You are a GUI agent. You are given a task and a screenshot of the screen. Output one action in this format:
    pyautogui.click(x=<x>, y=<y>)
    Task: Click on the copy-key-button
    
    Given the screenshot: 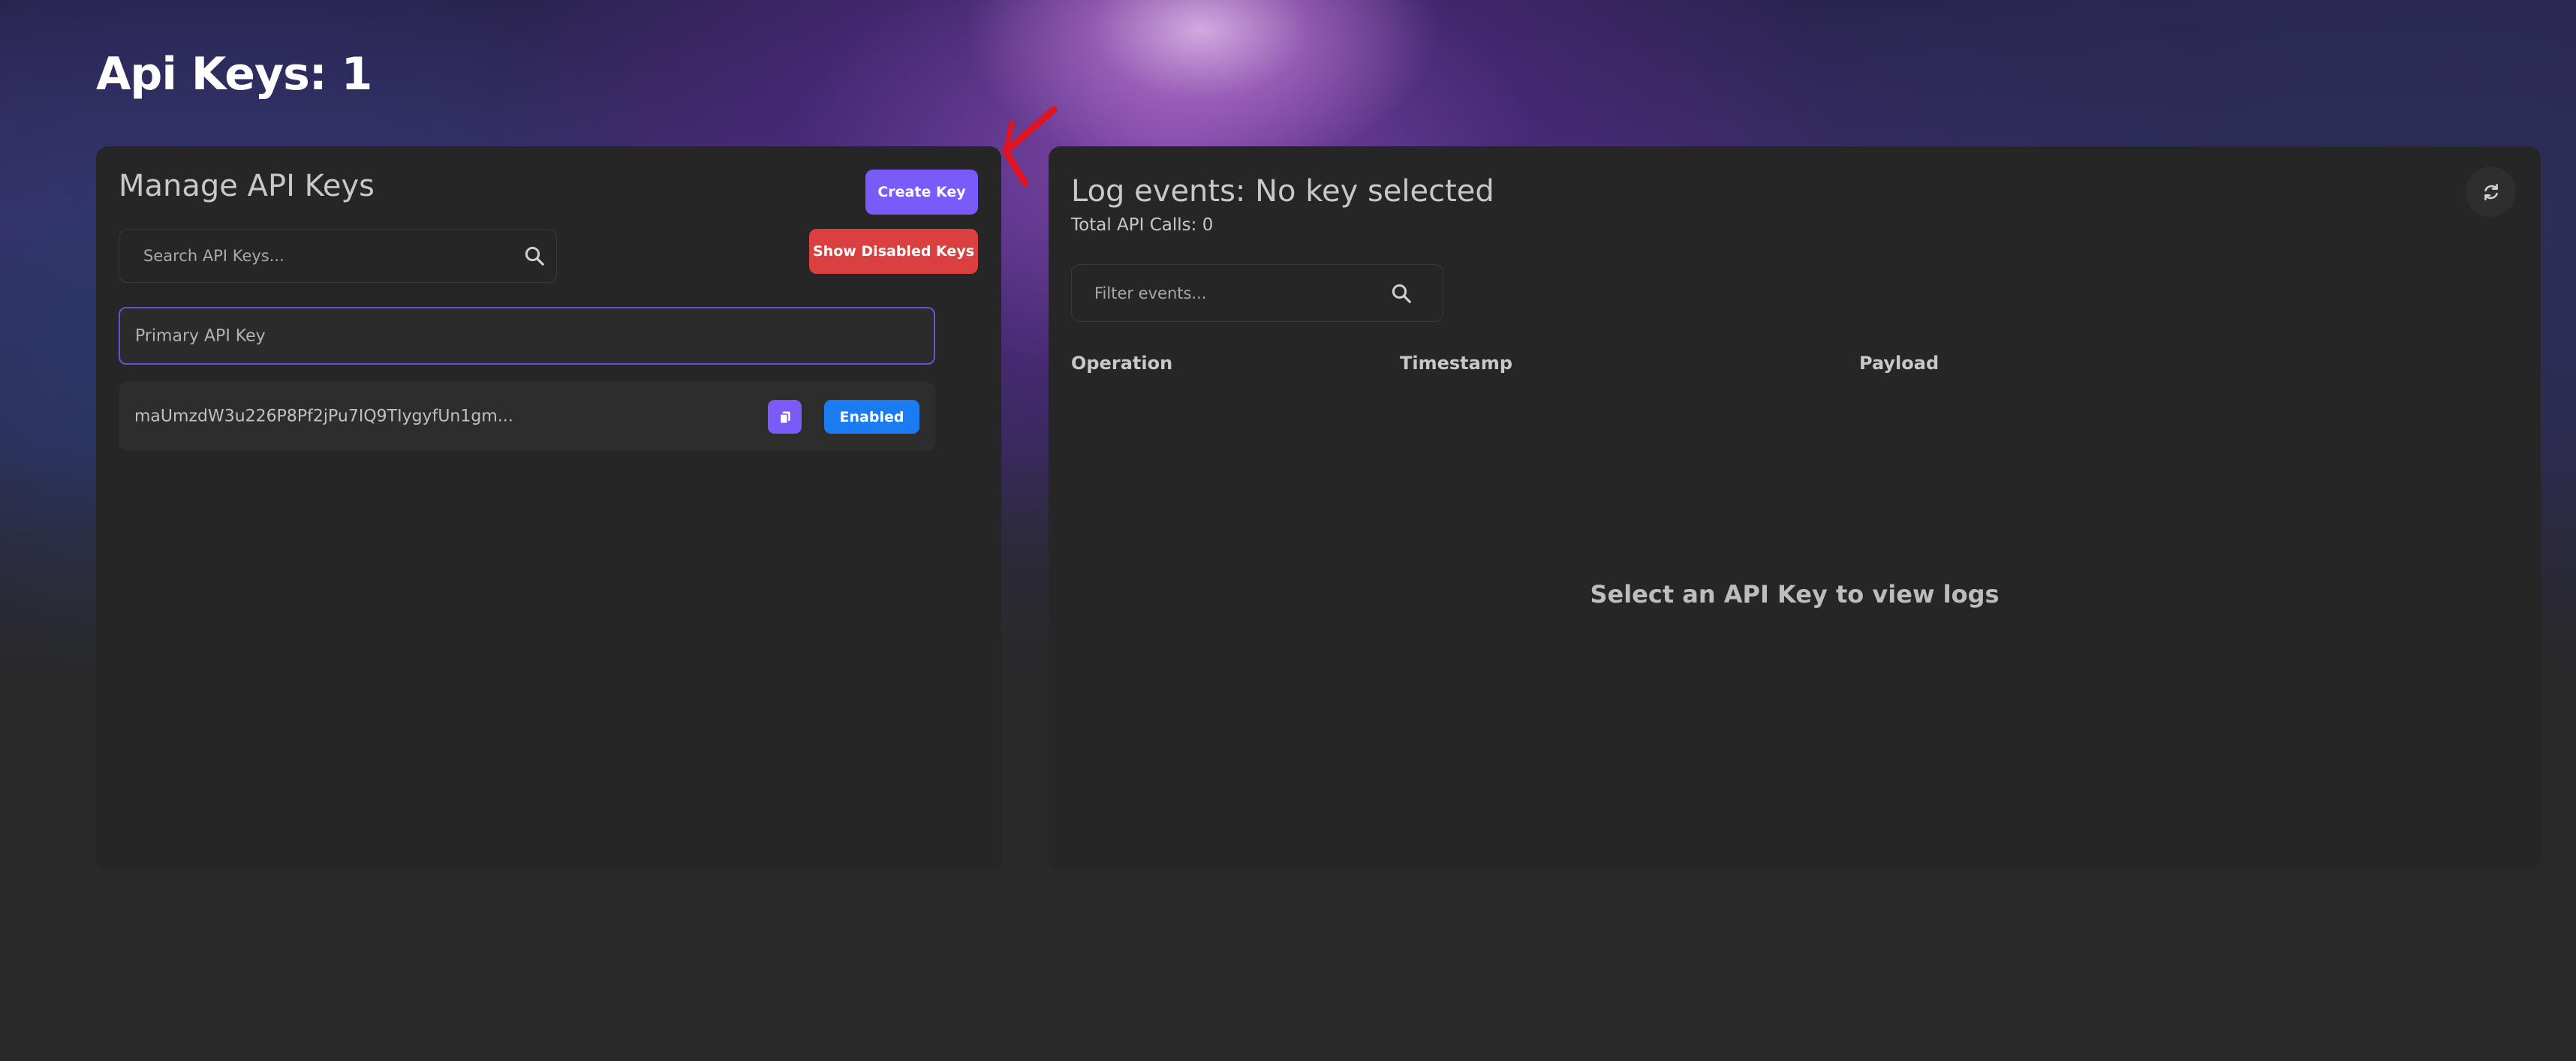 What is the action you would take?
    pyautogui.click(x=785, y=417)
    